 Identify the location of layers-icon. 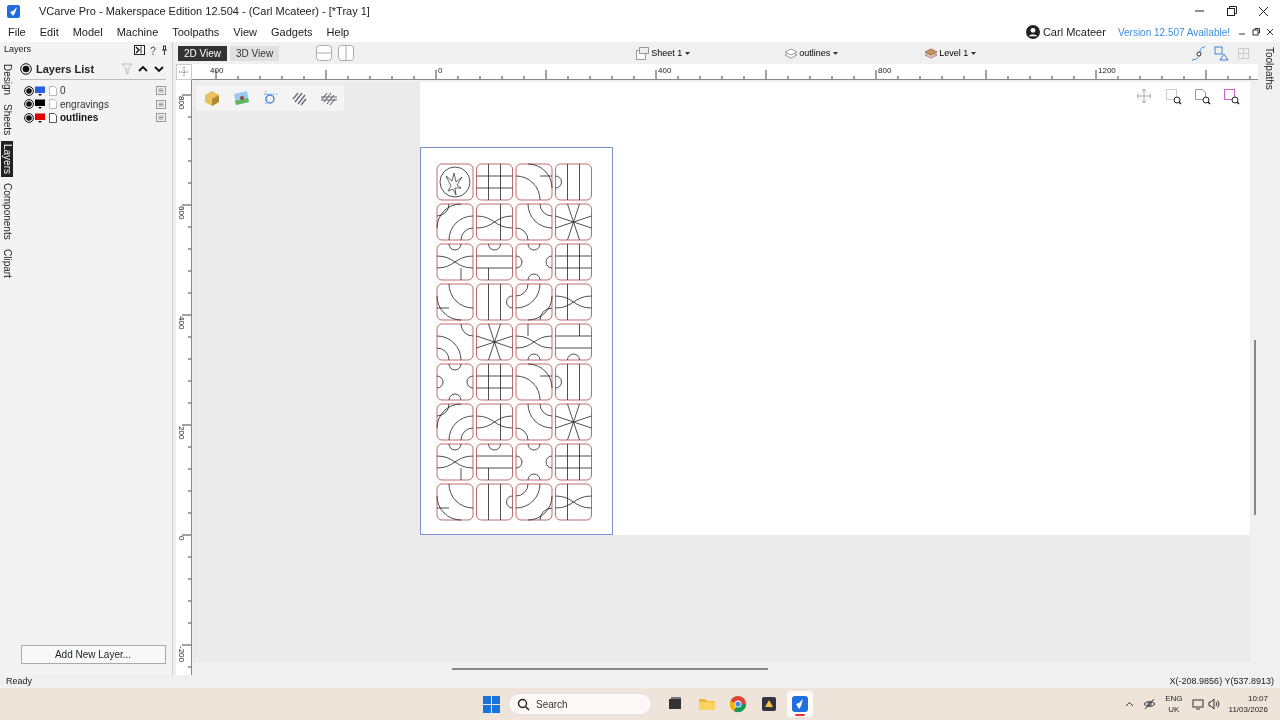
(791, 53).